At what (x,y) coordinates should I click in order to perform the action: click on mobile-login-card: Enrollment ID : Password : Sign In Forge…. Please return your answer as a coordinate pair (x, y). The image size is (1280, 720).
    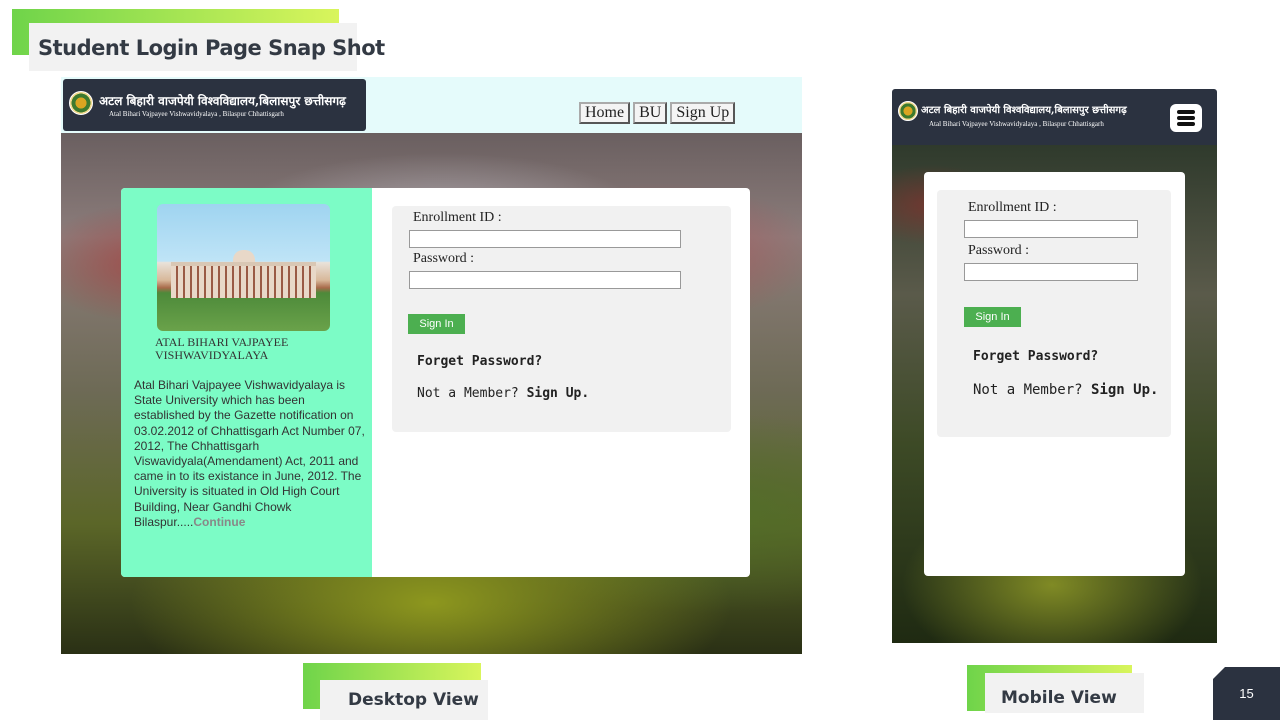
    Looking at the image, I should click on (1054, 374).